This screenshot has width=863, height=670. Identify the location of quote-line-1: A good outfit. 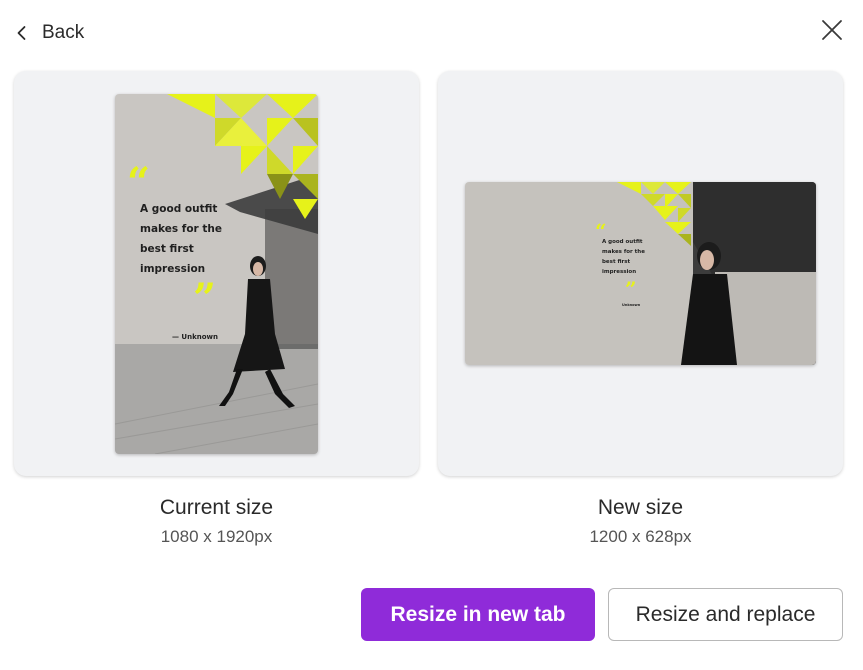
(178, 209).